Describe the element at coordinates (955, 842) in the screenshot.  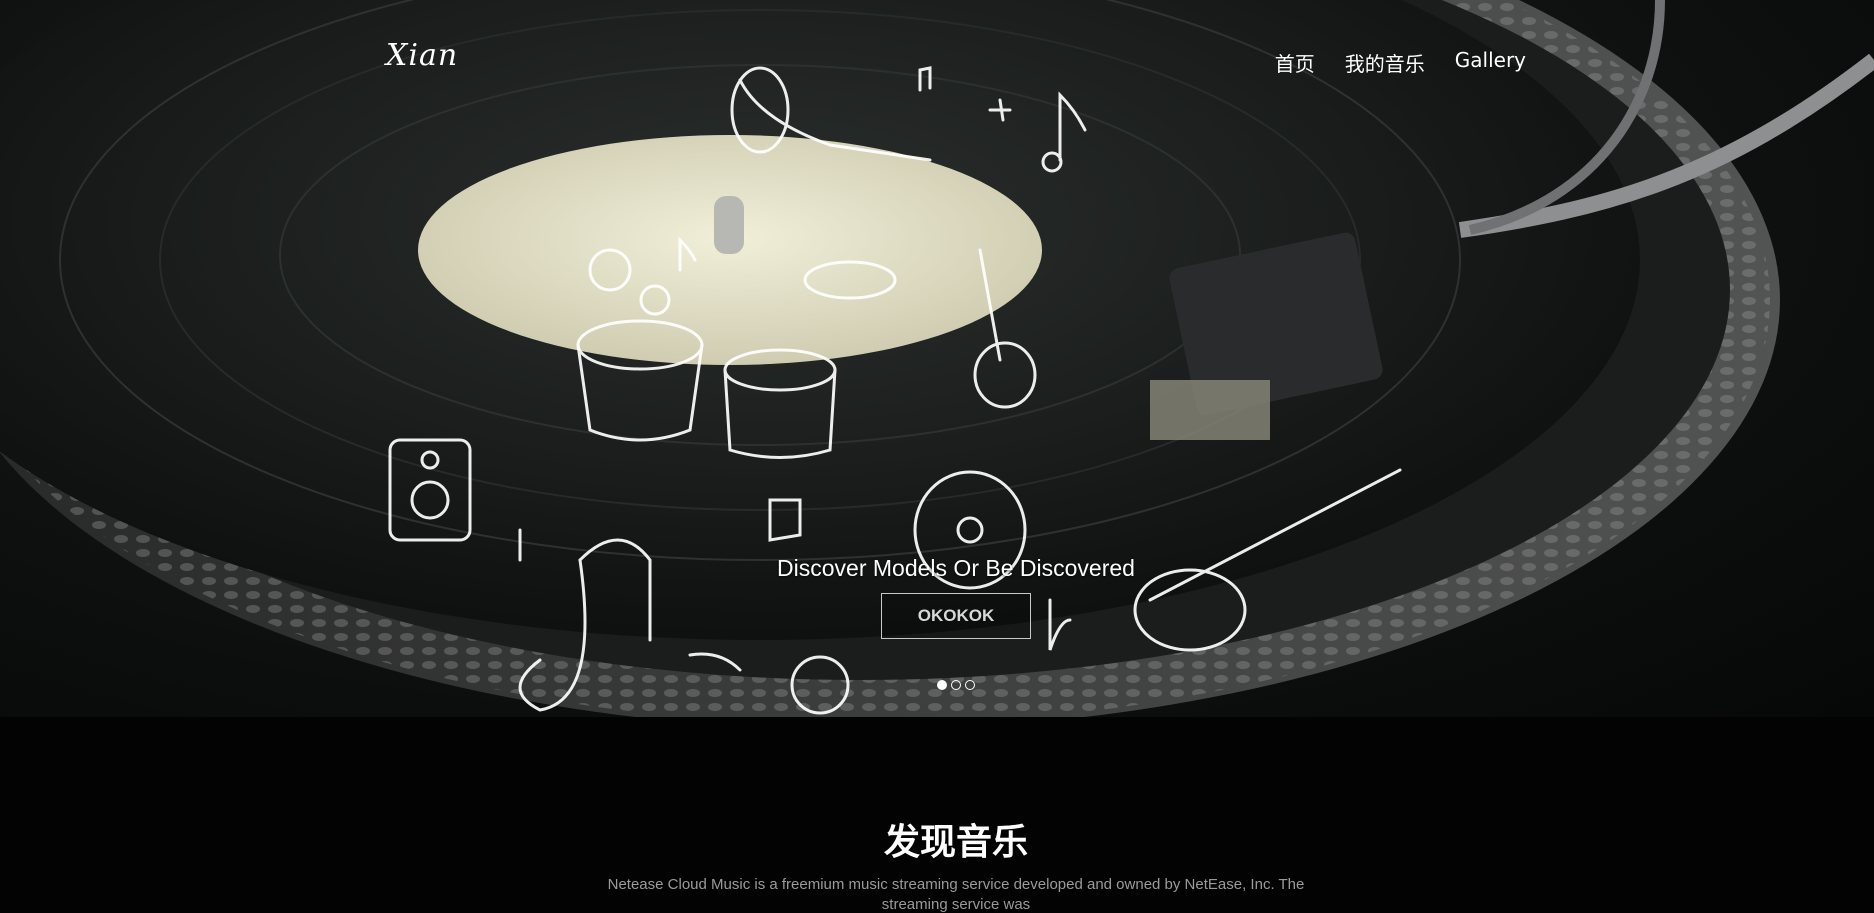
I see `section-title: 发现音乐` at that location.